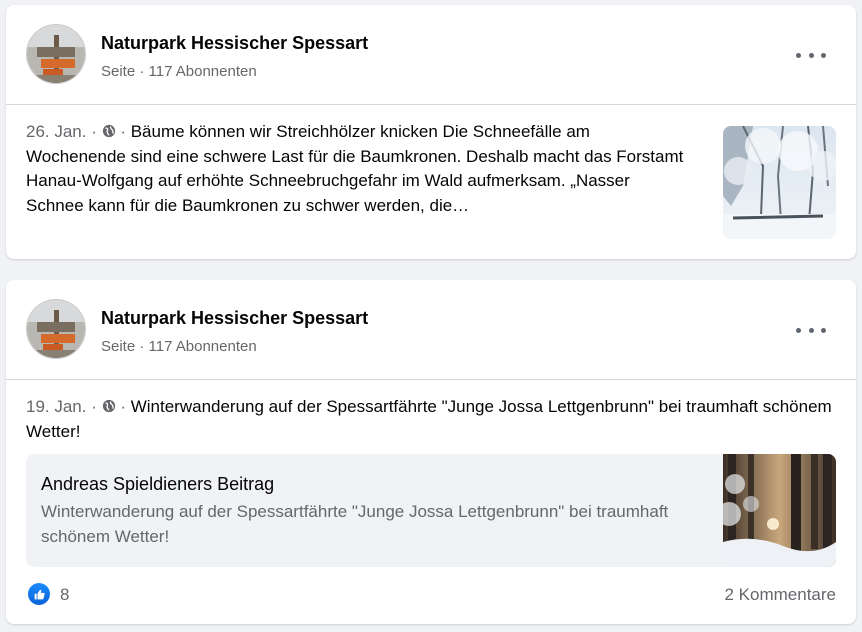 The image size is (862, 632). What do you see at coordinates (781, 595) in the screenshot?
I see `comments-count-link: 2 Kommentare` at bounding box center [781, 595].